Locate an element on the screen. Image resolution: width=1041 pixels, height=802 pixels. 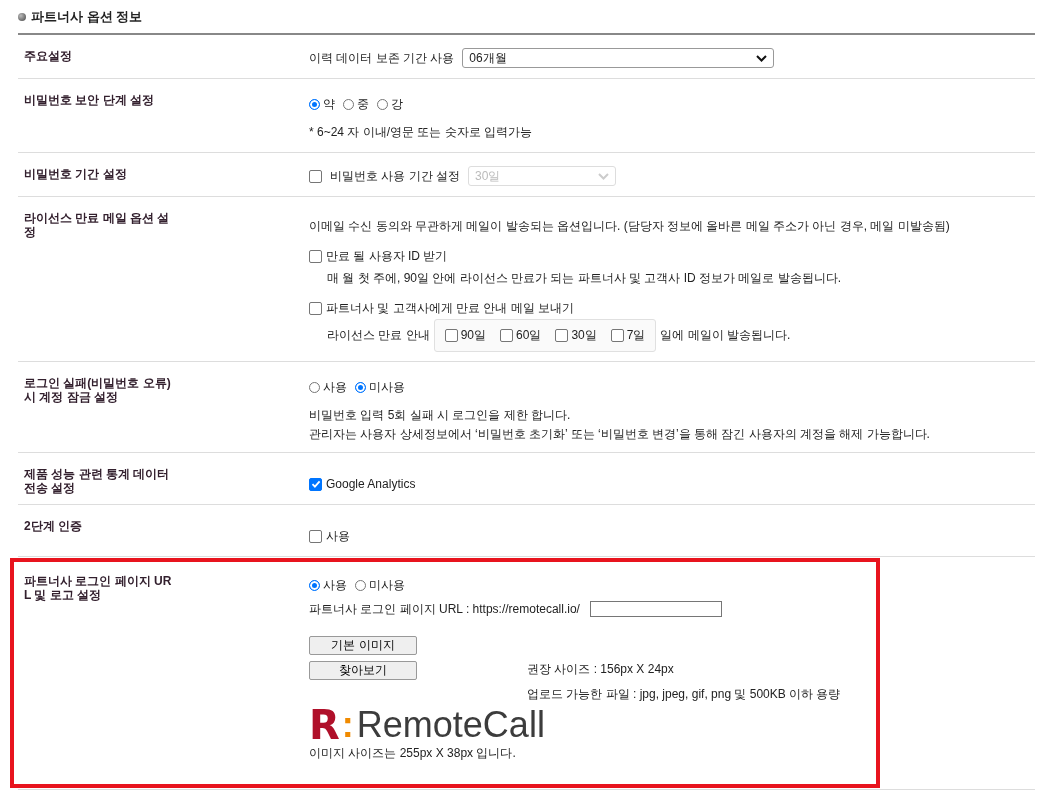
setting-name: 로그인 실패(비밀번호 오류) 시 계정 잠금 설정 is located at coordinates (98, 390).